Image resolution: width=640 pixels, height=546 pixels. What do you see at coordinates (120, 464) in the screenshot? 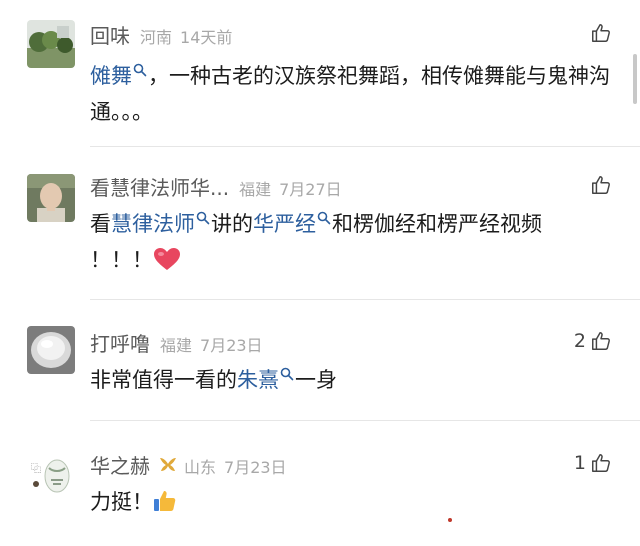
I see `user-name: 华之赫` at bounding box center [120, 464].